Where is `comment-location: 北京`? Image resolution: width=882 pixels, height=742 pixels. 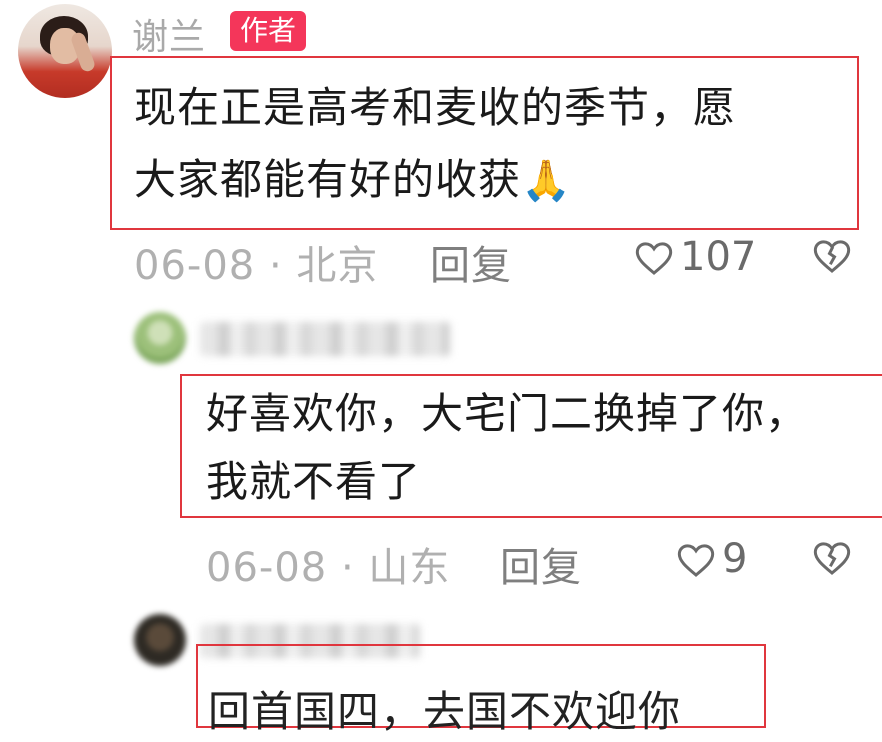
comment-location: 北京 is located at coordinates (337, 266).